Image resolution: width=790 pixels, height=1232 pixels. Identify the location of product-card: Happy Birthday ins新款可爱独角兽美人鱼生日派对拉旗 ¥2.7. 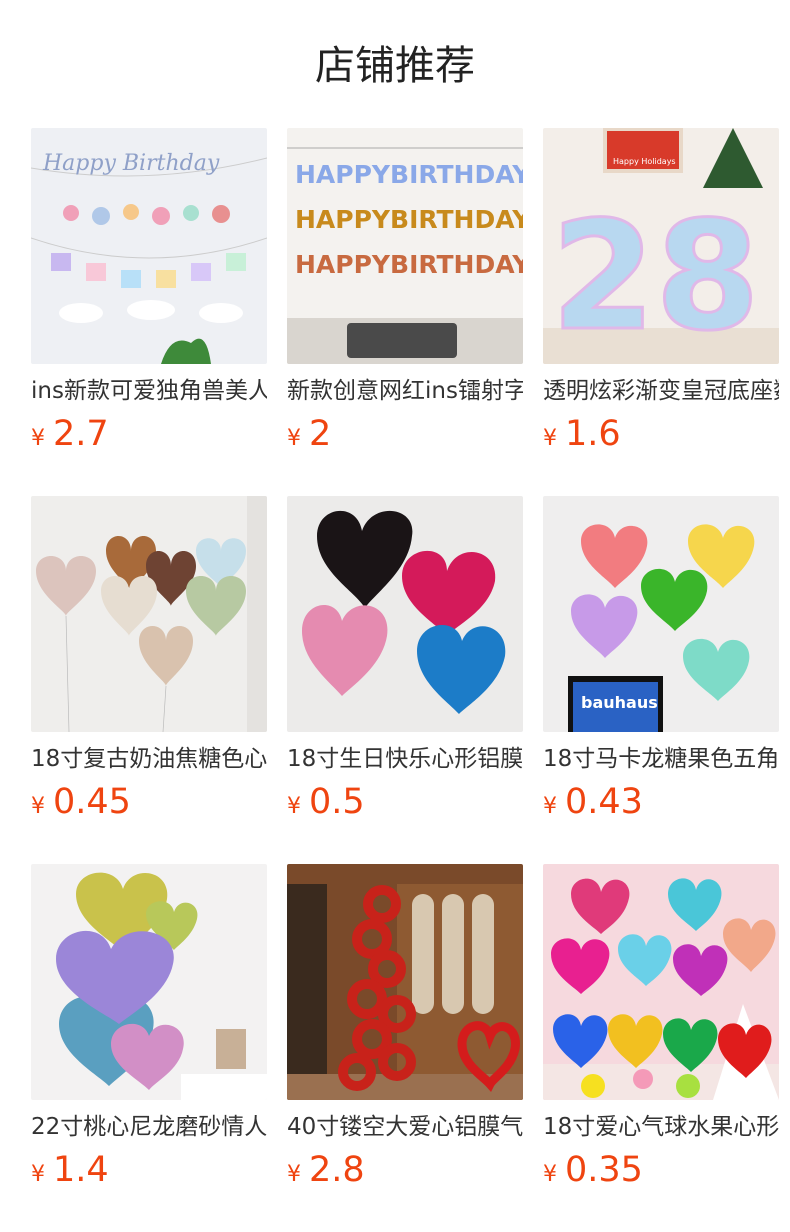
(149, 295).